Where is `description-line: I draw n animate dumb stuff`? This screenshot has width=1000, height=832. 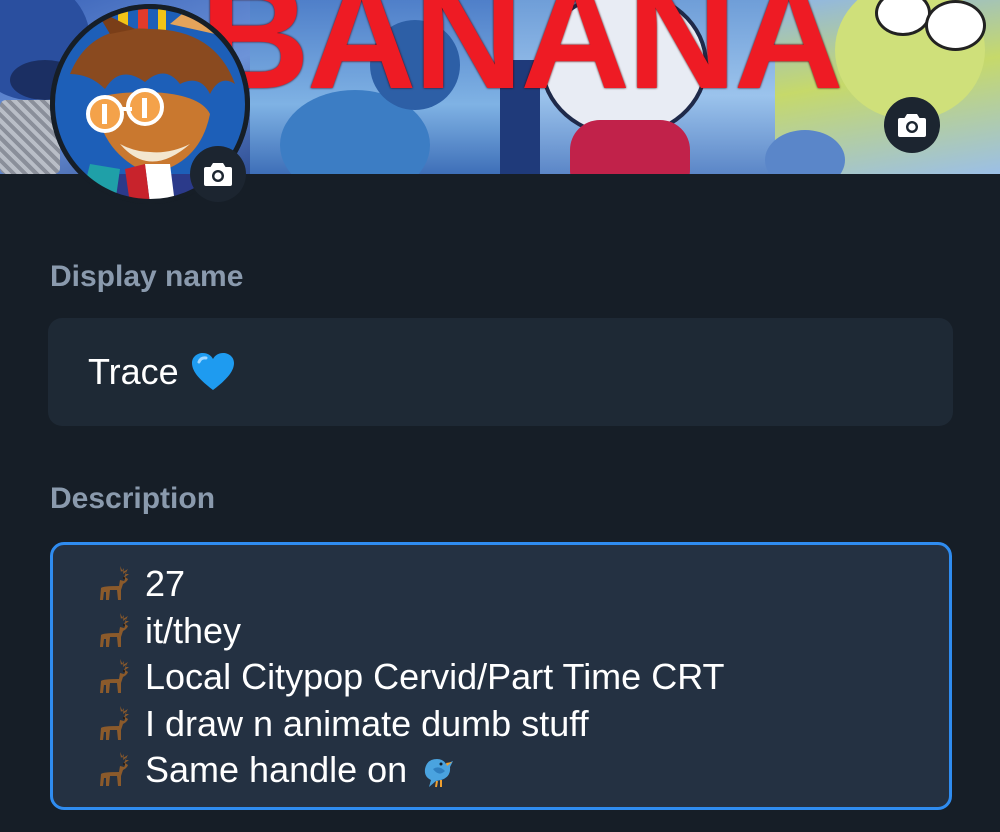 description-line: I draw n animate dumb stuff is located at coordinates (511, 724).